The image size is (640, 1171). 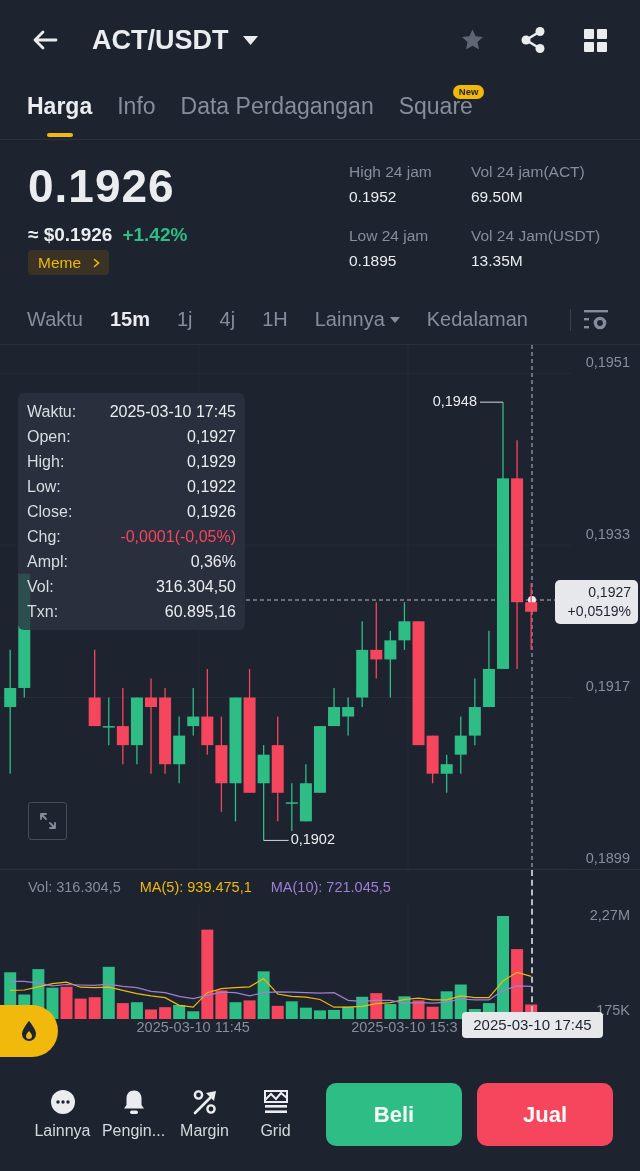 What do you see at coordinates (472, 40) in the screenshot?
I see `star-icon` at bounding box center [472, 40].